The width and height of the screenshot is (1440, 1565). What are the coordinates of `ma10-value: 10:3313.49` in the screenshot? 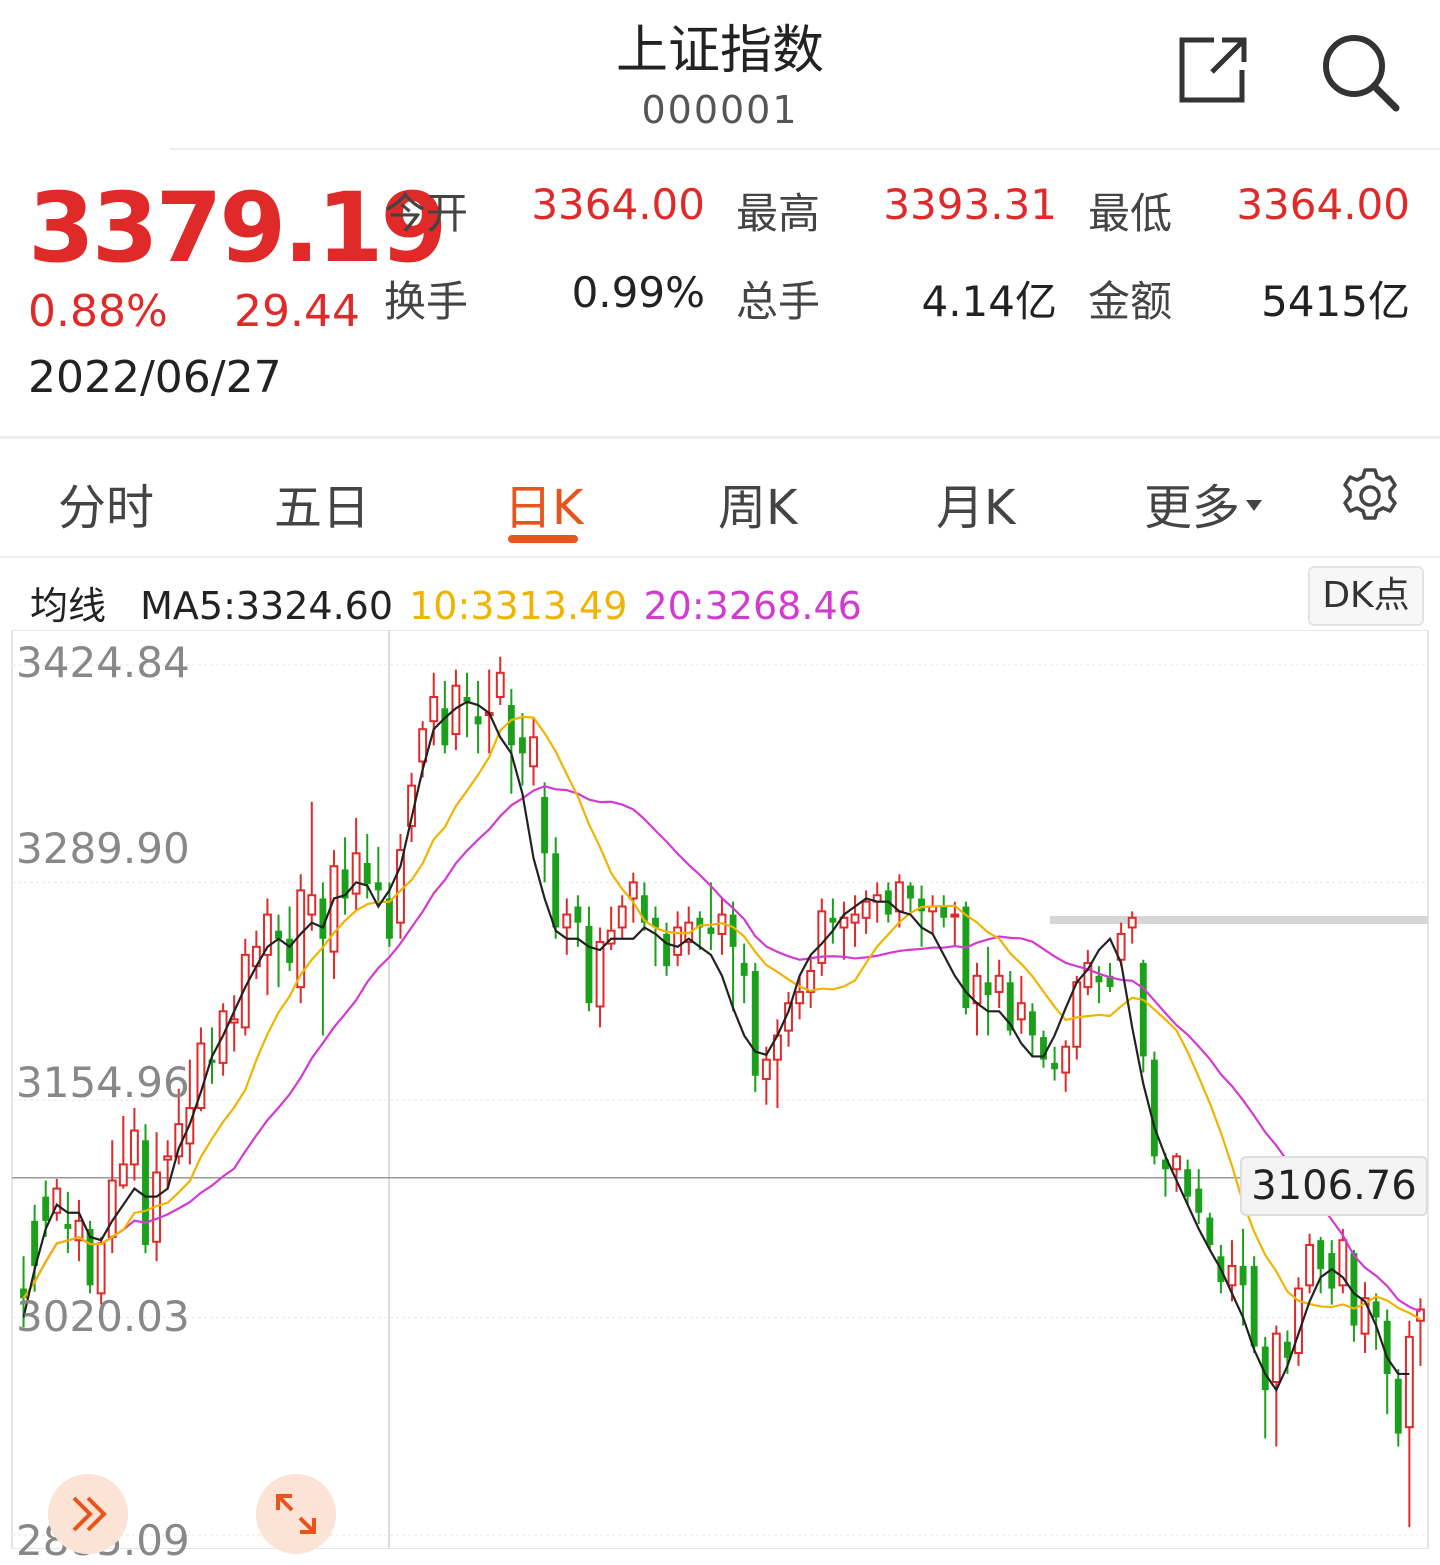 It's located at (518, 606).